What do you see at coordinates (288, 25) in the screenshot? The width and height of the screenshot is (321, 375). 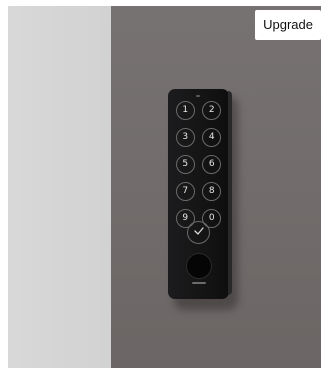 I see `upgrade-button: Upgrade` at bounding box center [288, 25].